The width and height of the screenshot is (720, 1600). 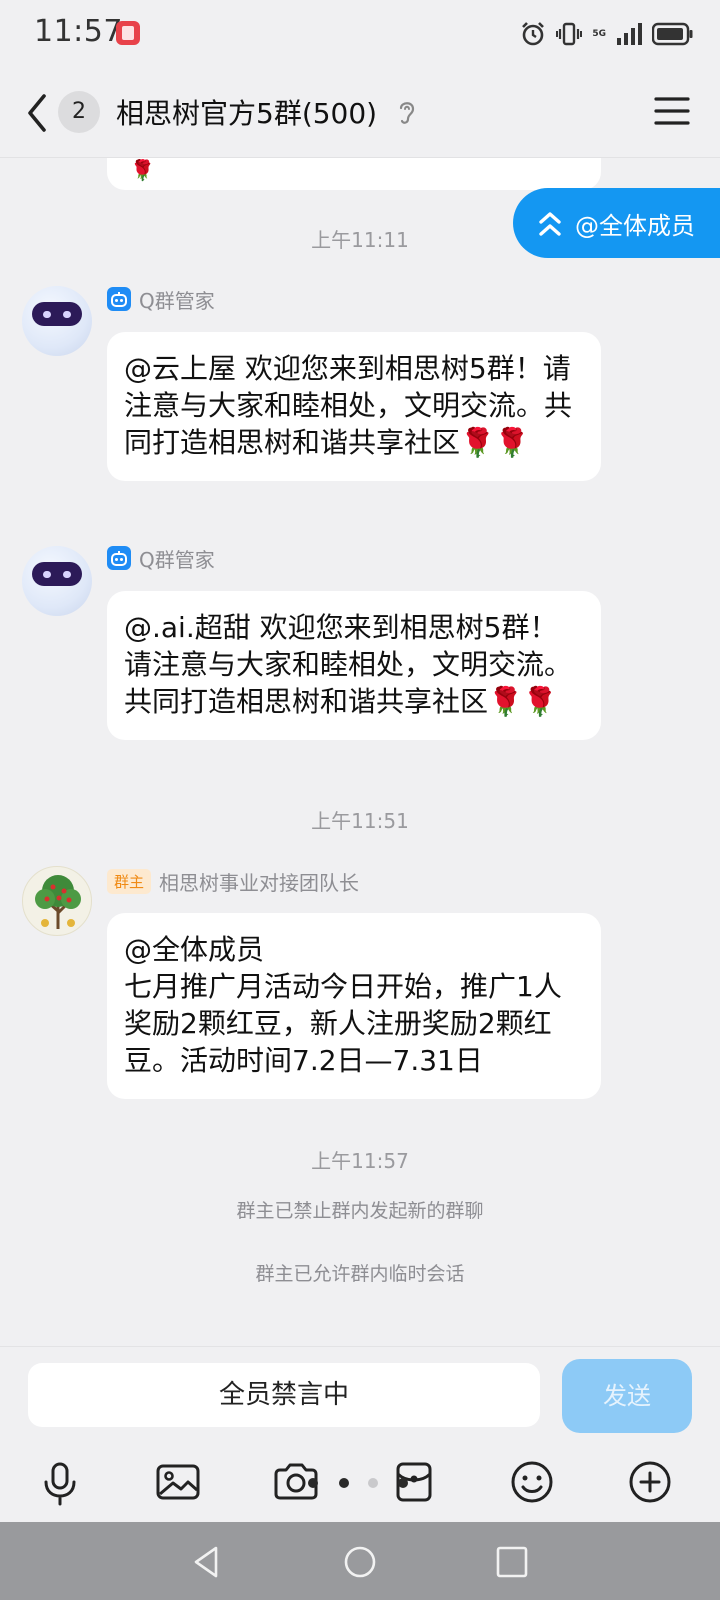 What do you see at coordinates (629, 34) in the screenshot?
I see `signal-icon` at bounding box center [629, 34].